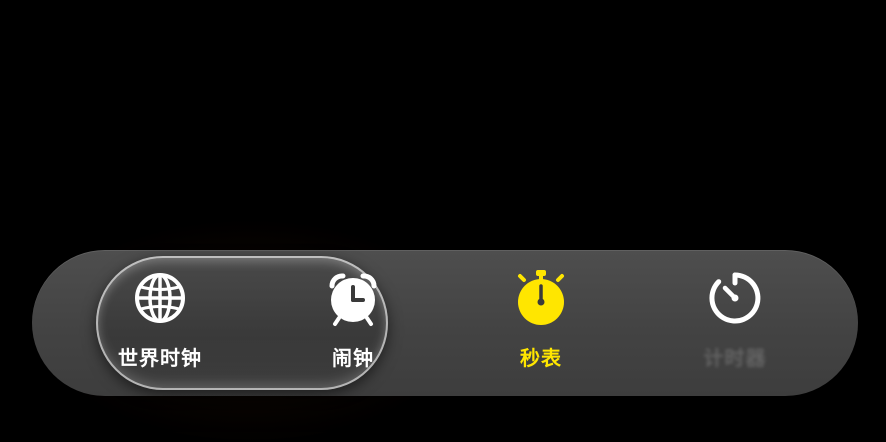  What do you see at coordinates (160, 324) in the screenshot?
I see `tab-world-clock: 世界时钟` at bounding box center [160, 324].